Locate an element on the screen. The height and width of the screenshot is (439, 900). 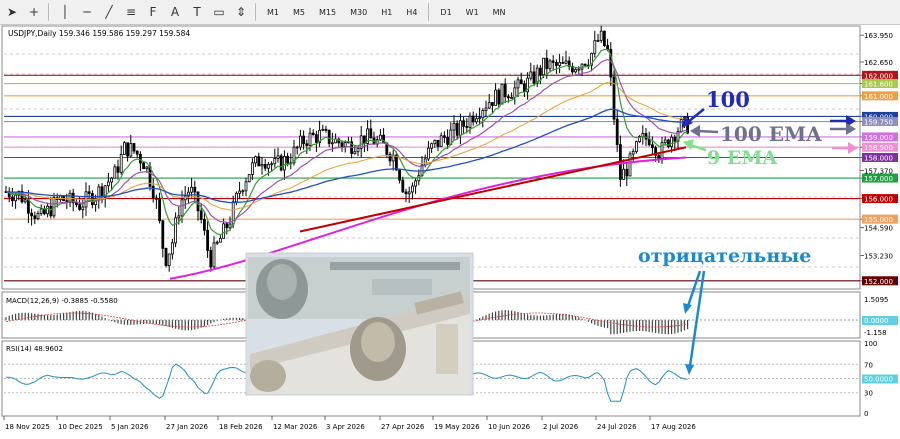
channels-icon: ≡ is located at coordinates (131, 12).